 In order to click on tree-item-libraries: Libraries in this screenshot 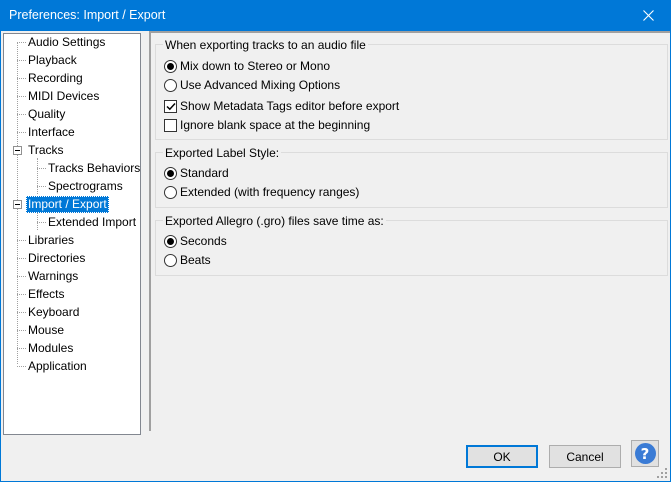, I will do `click(51, 240)`.